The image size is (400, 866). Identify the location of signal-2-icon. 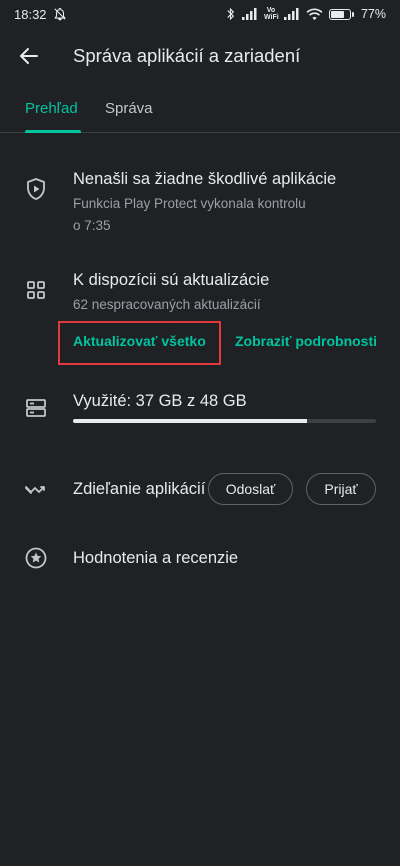
(291, 14).